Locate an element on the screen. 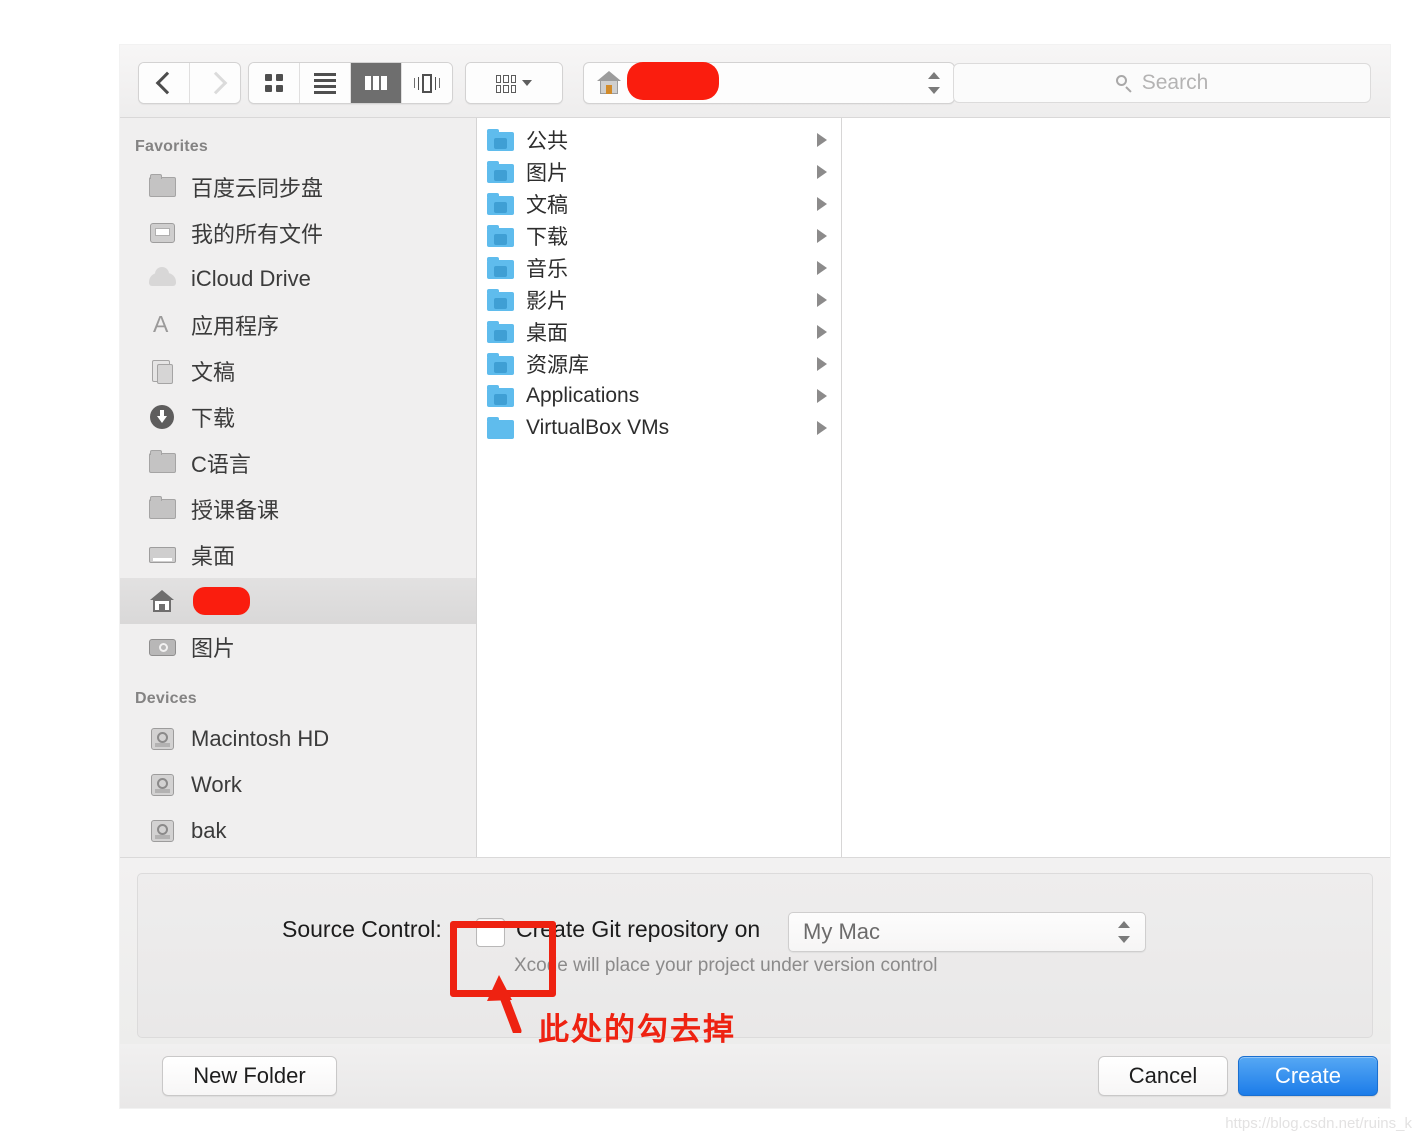 Image resolution: width=1420 pixels, height=1138 pixels. folder-public-icon is located at coordinates (500, 139).